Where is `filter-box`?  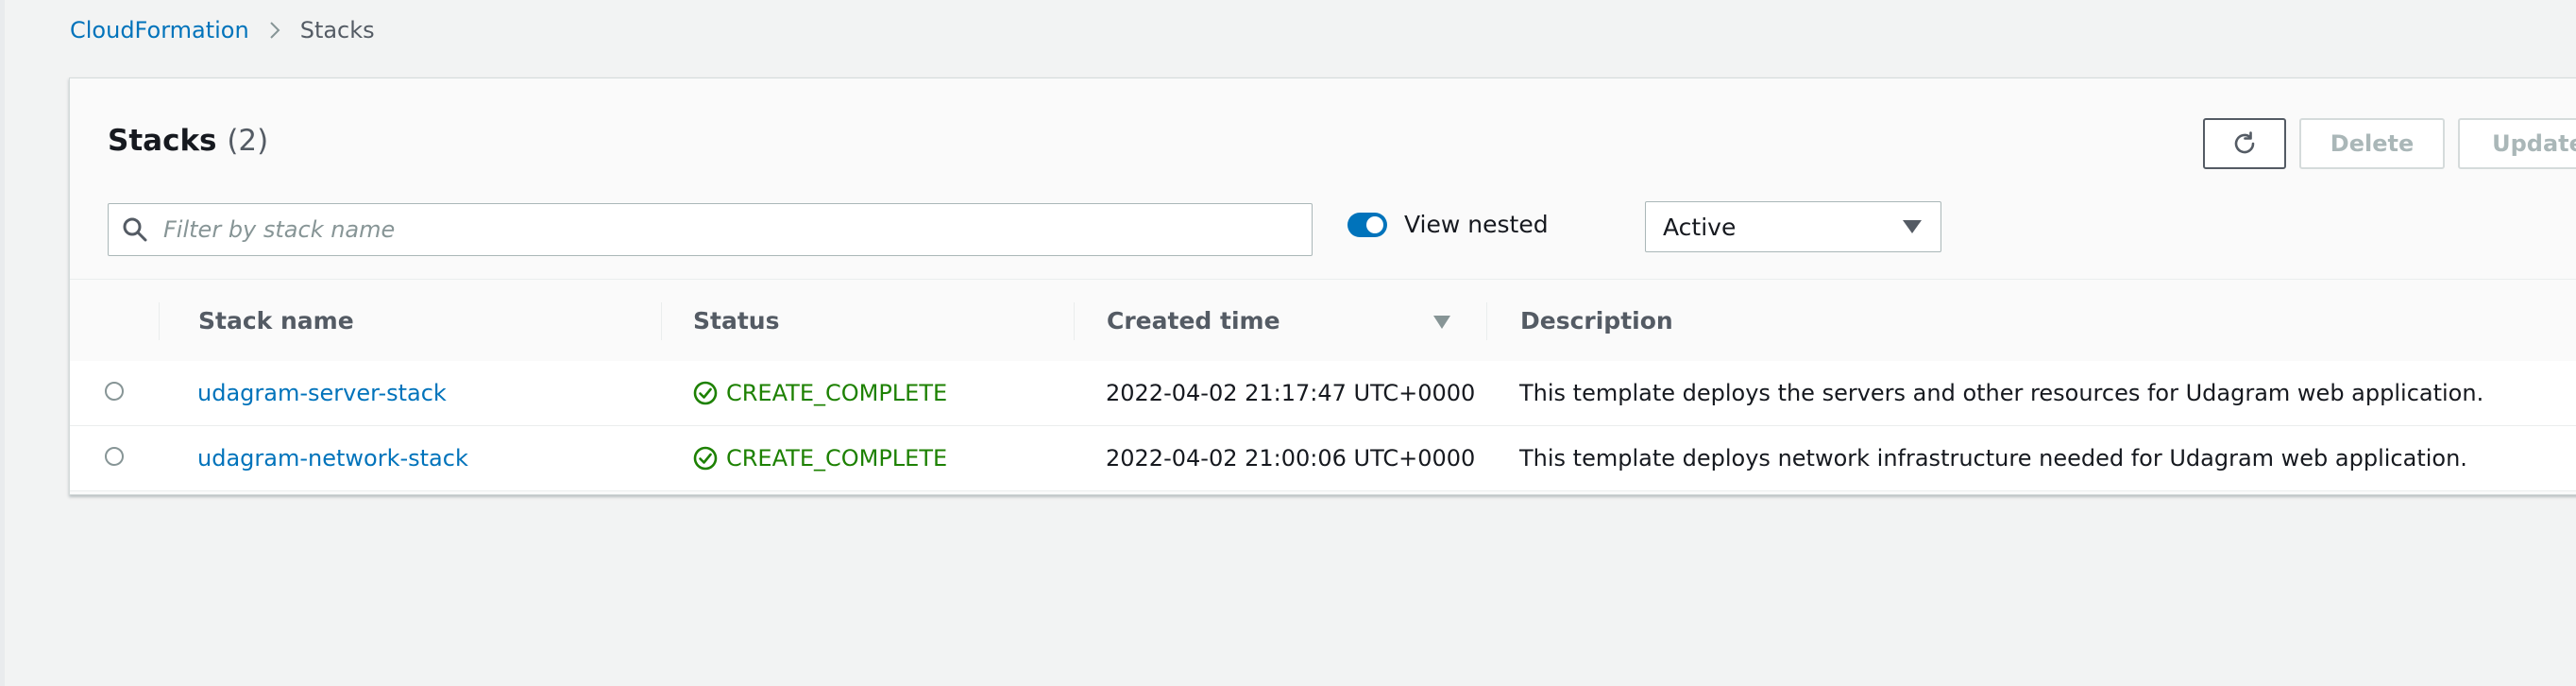
filter-box is located at coordinates (710, 229).